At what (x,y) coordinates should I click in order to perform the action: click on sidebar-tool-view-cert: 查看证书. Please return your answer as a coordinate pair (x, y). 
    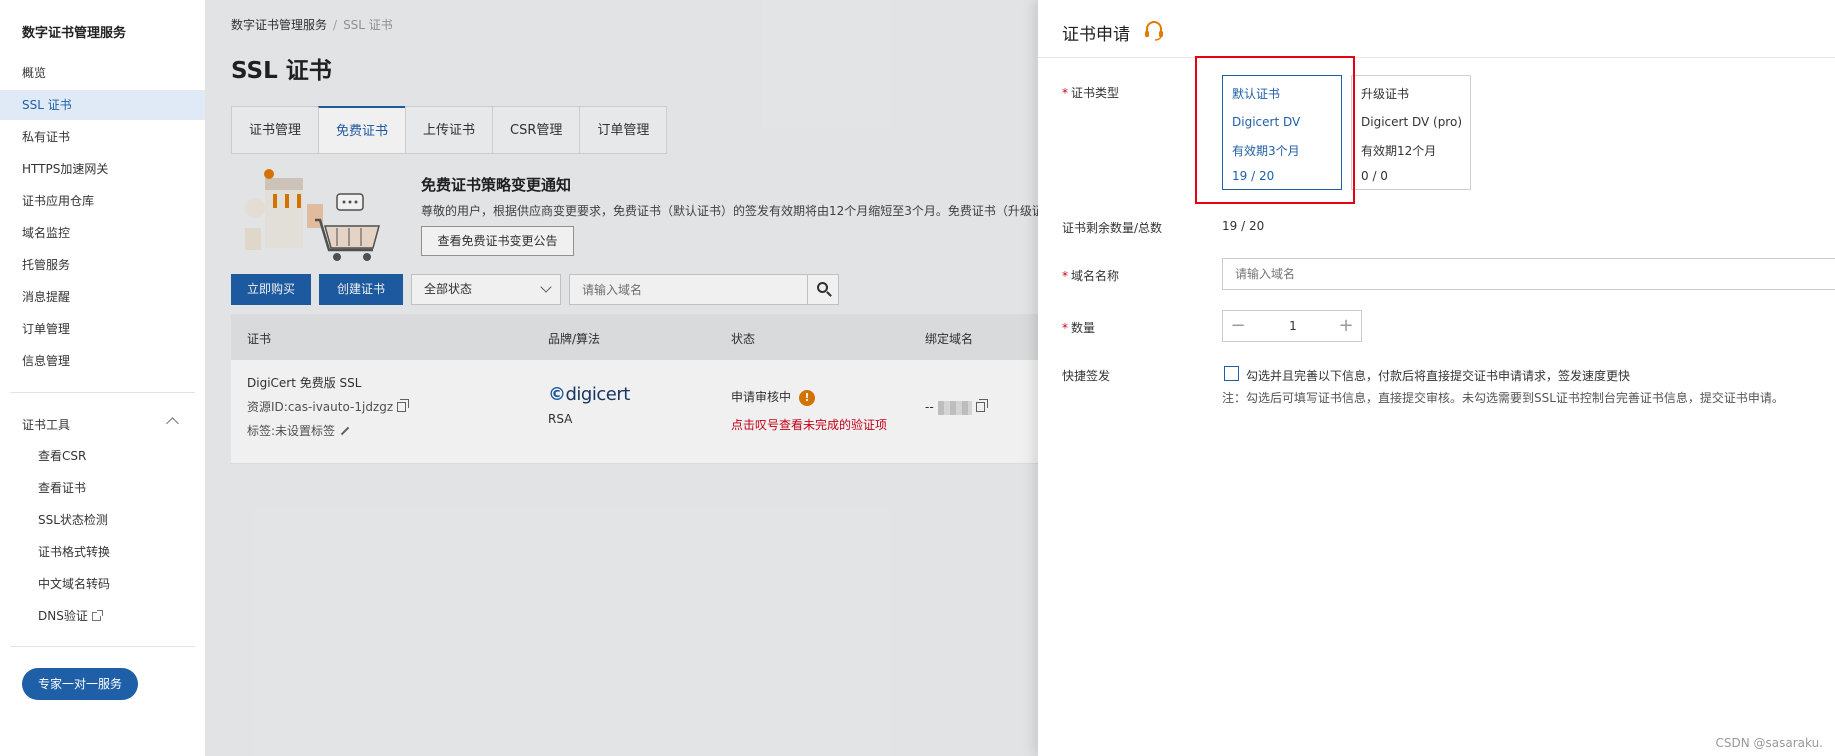
    Looking at the image, I should click on (102, 488).